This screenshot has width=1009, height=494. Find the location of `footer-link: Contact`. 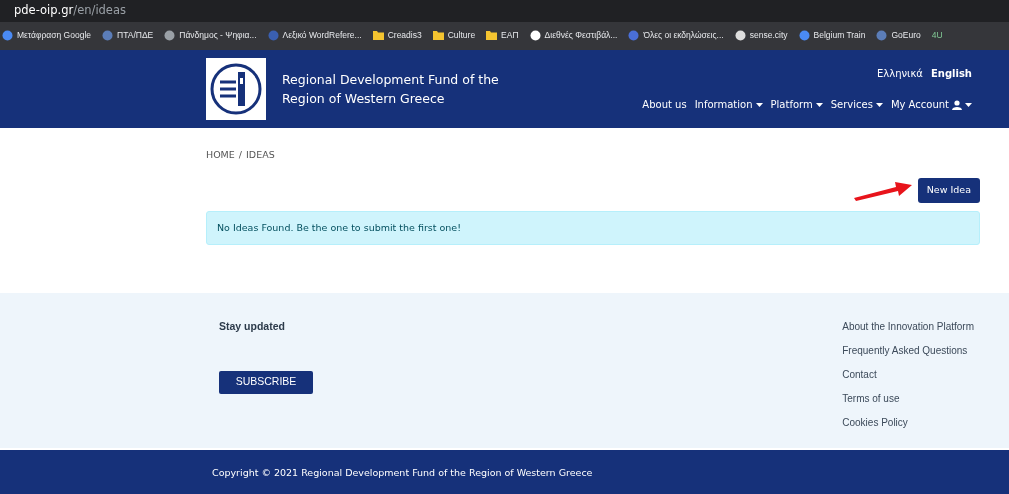

footer-link: Contact is located at coordinates (908, 374).